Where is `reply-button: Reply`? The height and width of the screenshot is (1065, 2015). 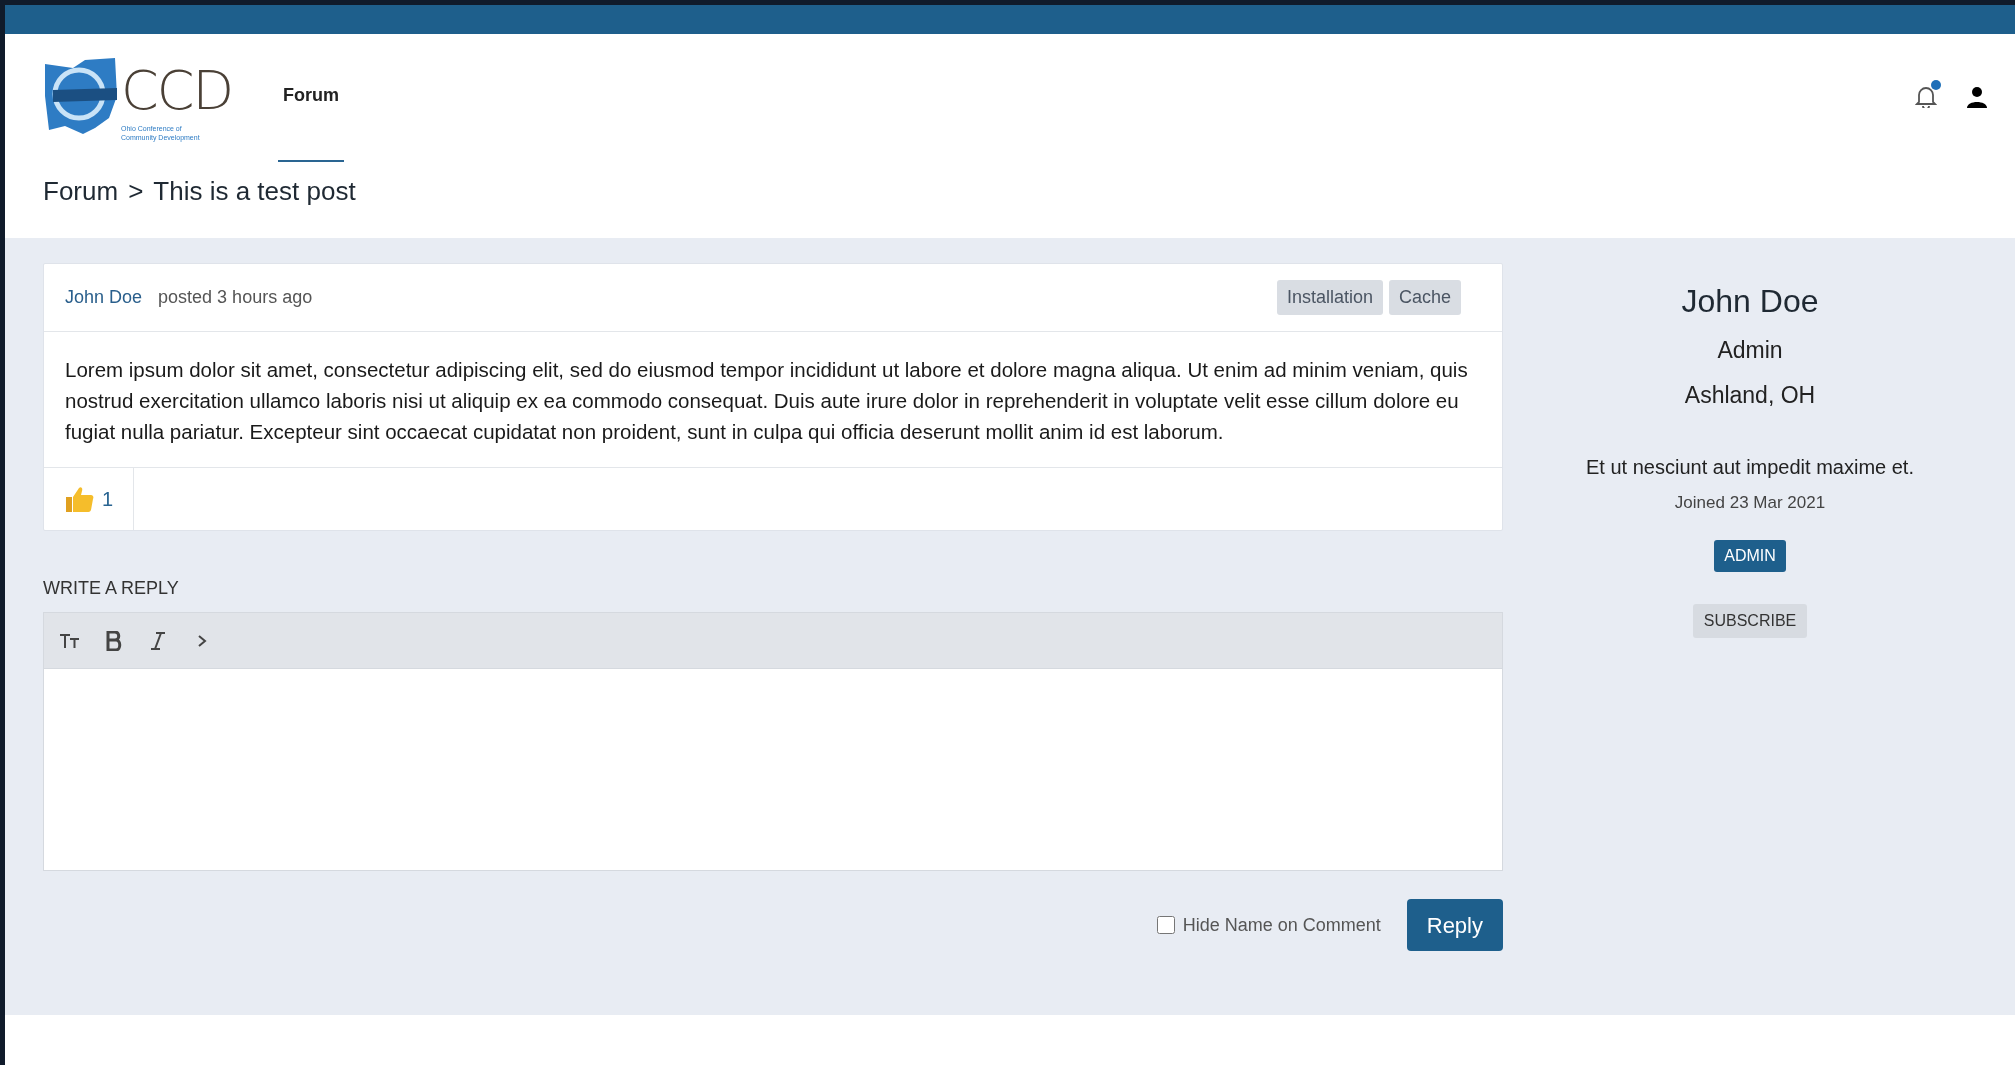
reply-button: Reply is located at coordinates (1454, 925).